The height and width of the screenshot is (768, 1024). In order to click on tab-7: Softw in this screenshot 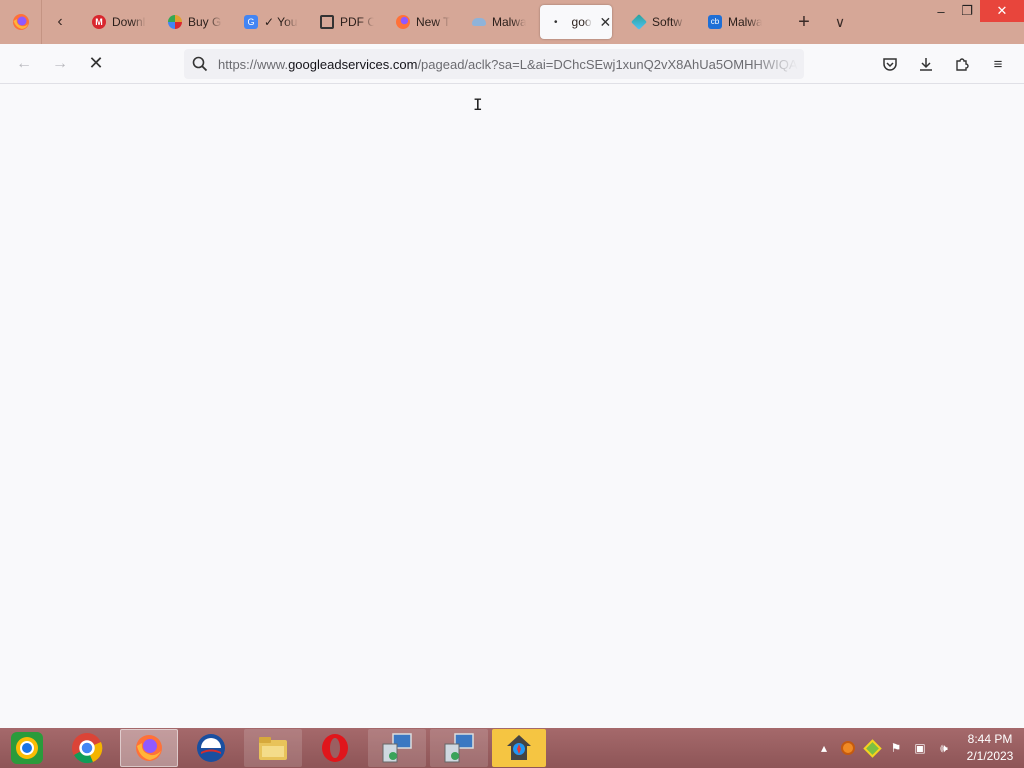, I will do `click(656, 22)`.